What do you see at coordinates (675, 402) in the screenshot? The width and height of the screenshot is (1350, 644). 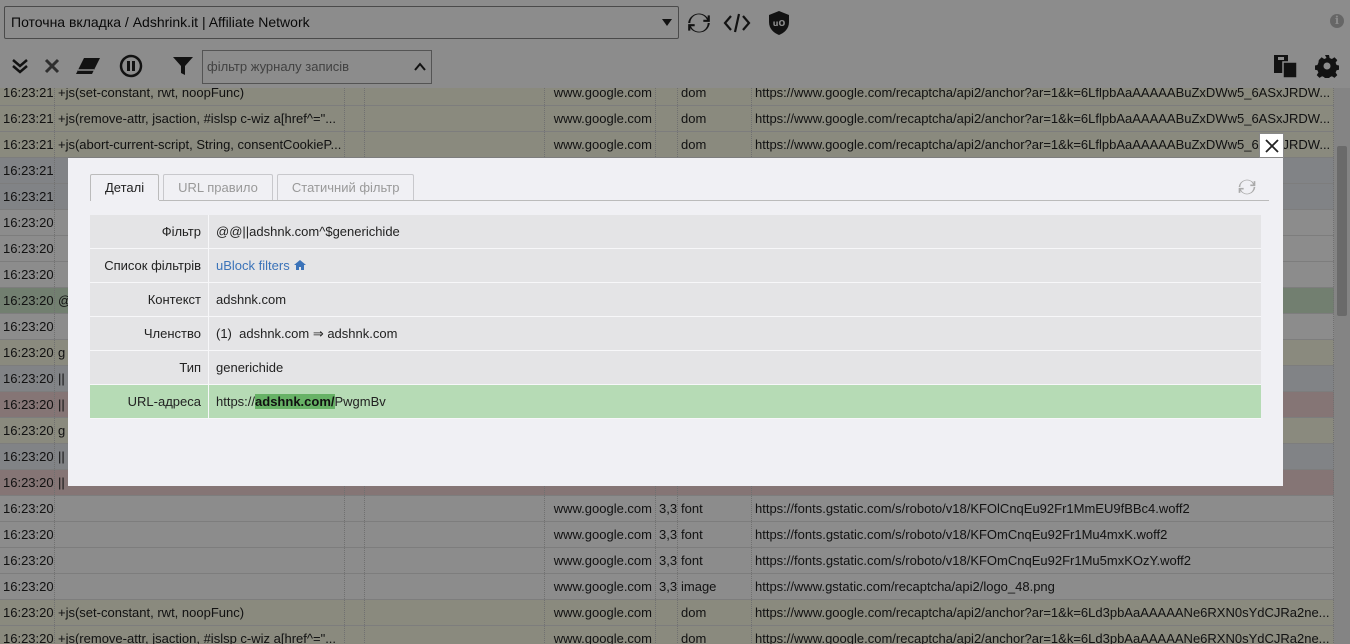 I see `detail-row-url: URL-адреса https://adshnk.com/PwgmBv` at bounding box center [675, 402].